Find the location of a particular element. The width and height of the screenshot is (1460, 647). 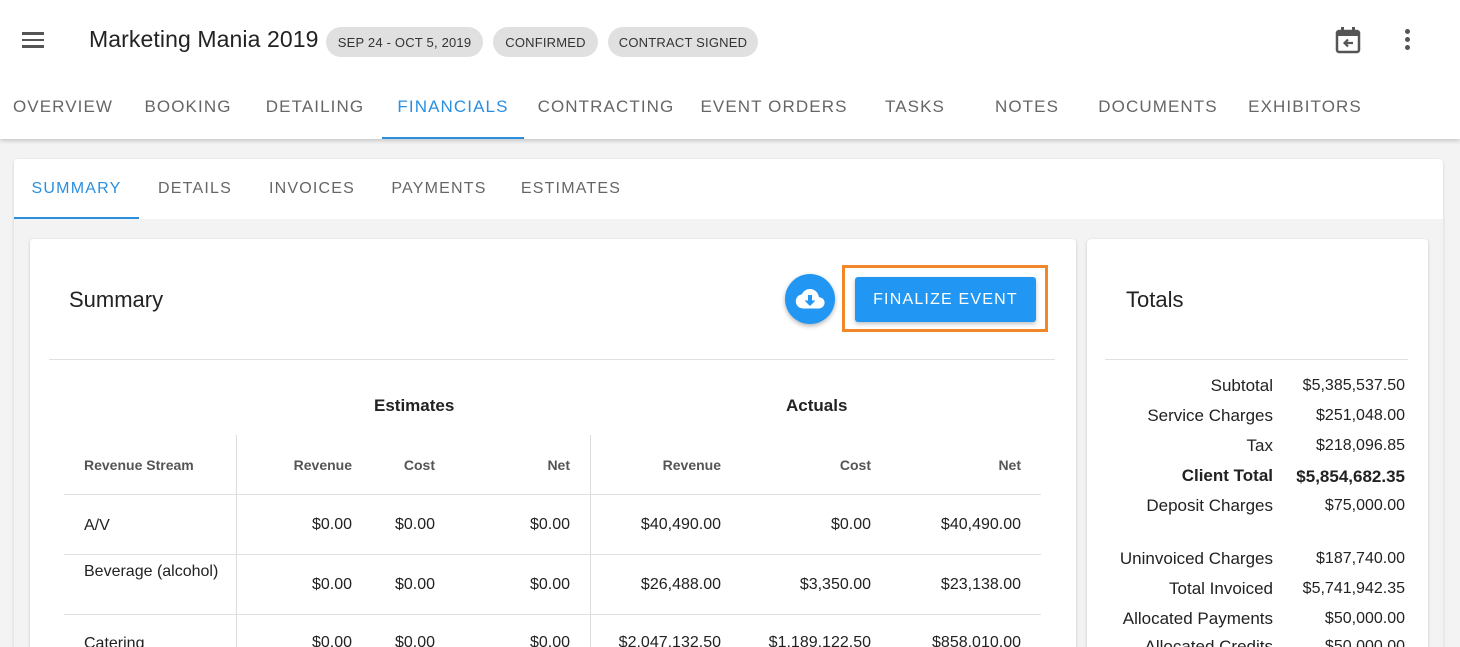

col-header-revenue-stream: Revenue Stream is located at coordinates (139, 465).